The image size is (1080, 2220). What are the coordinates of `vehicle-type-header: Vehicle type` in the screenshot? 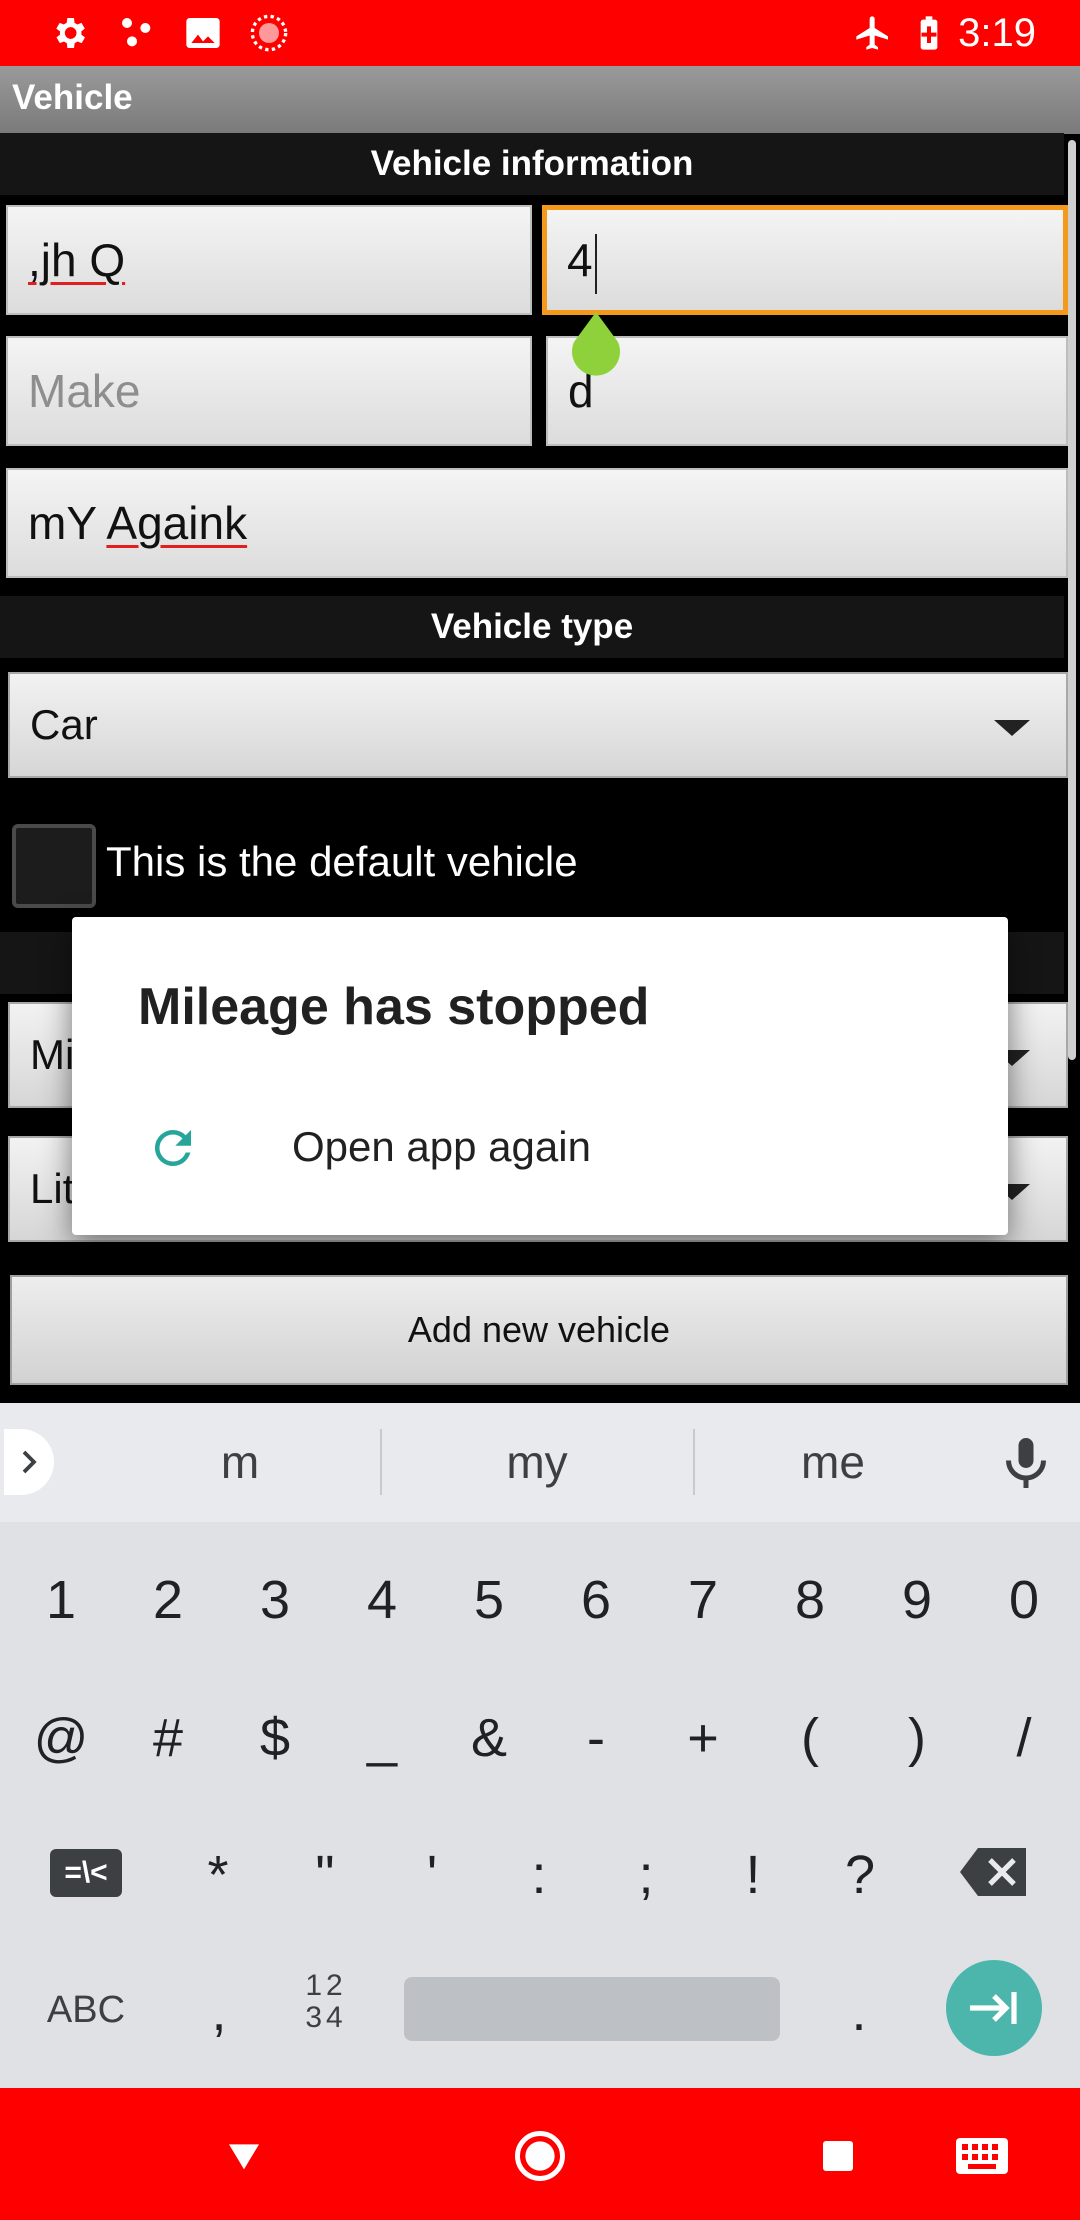 It's located at (532, 627).